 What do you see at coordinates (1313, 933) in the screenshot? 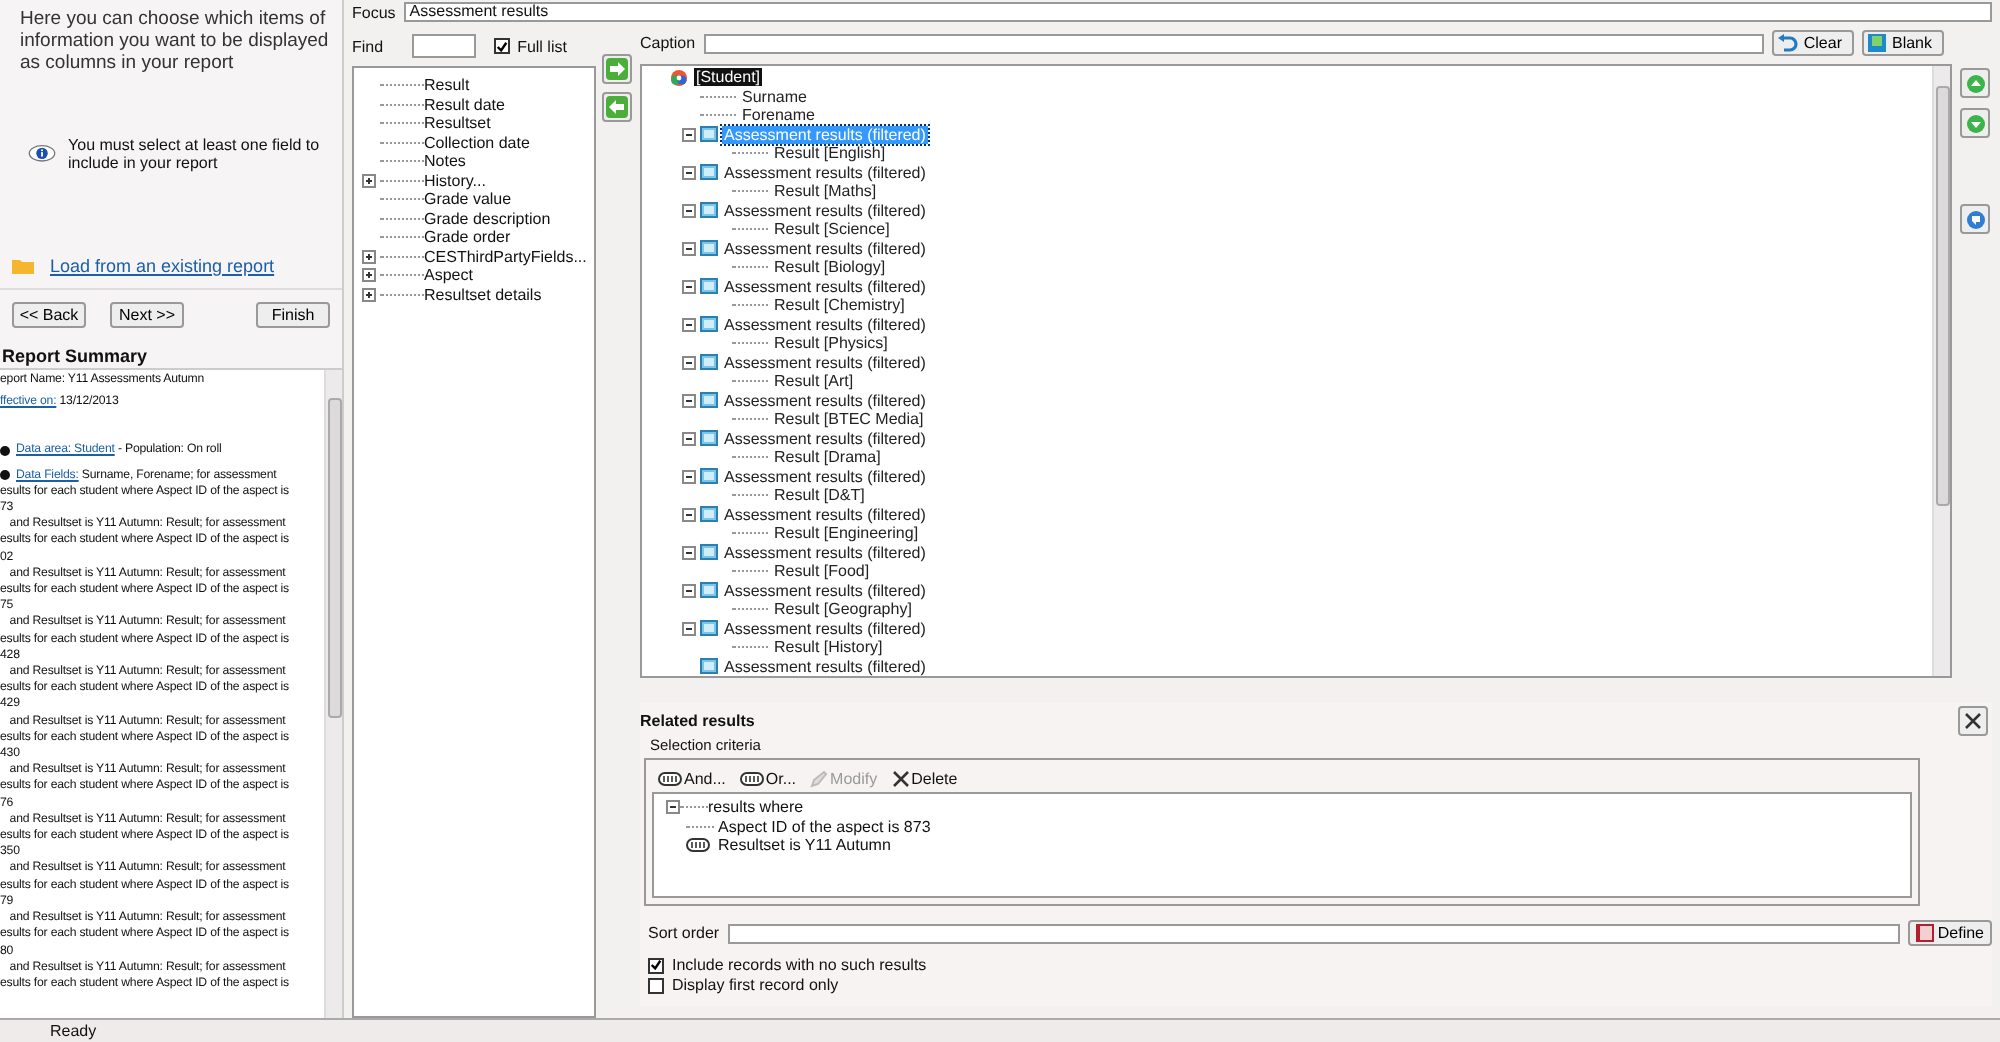
I see `sort-order-field` at bounding box center [1313, 933].